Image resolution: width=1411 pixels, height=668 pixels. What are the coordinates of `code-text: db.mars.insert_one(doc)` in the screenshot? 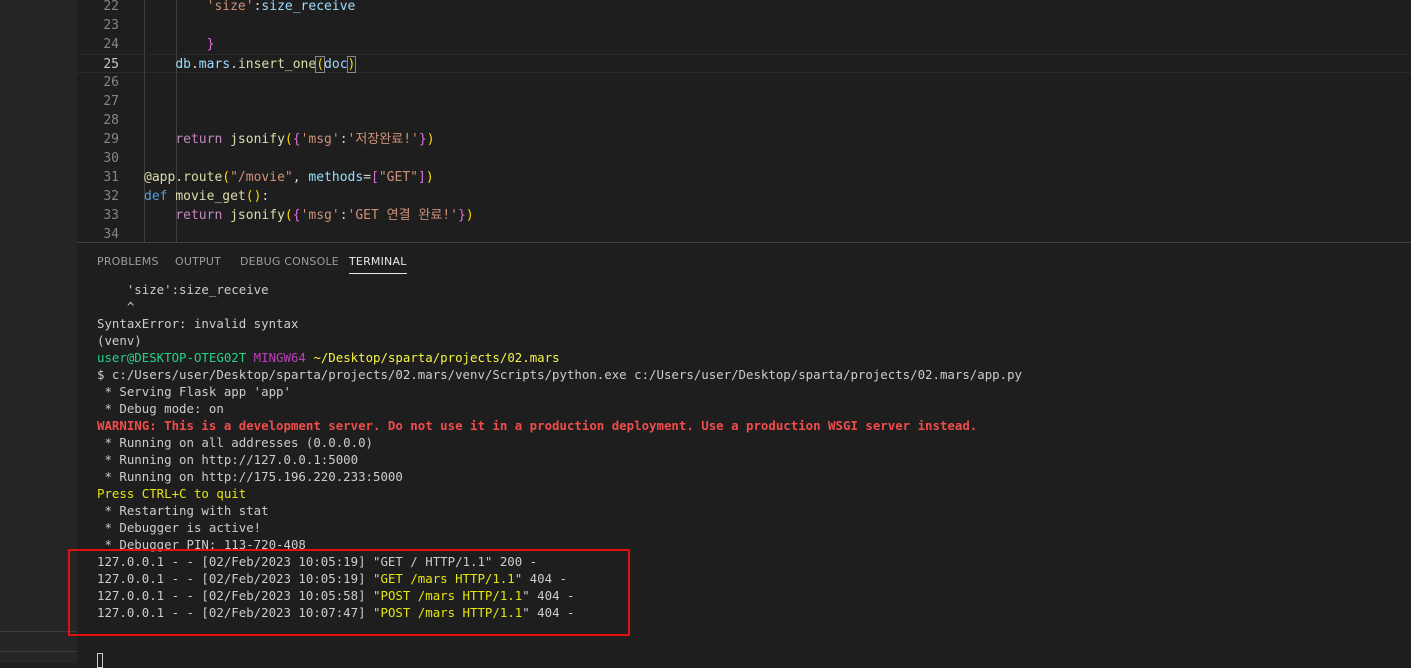 It's located at (266, 64).